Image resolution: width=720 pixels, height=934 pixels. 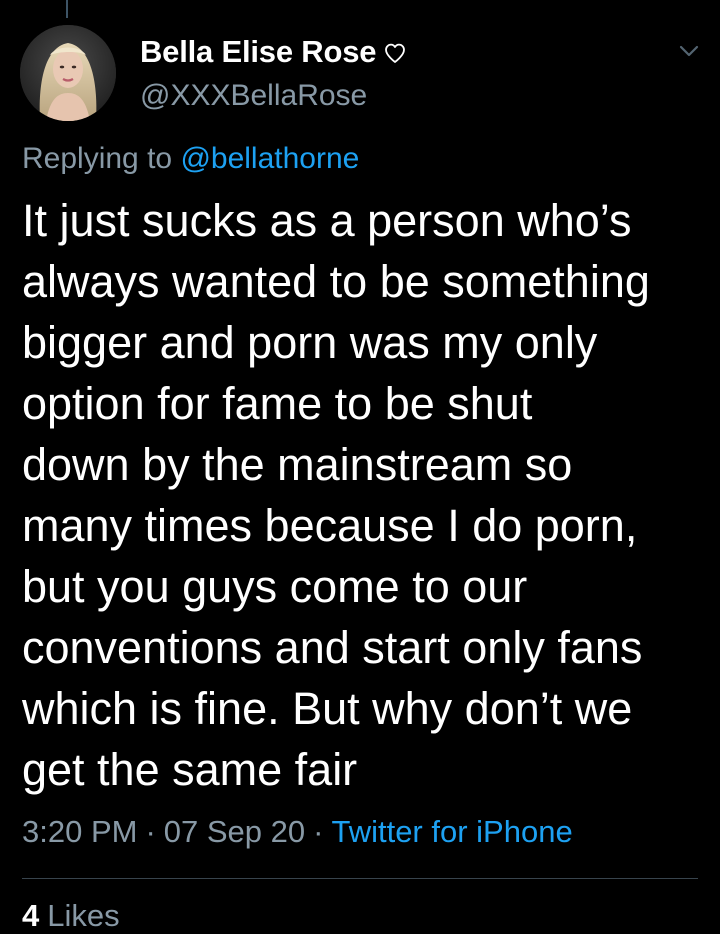 I want to click on likes-stat: 4 Likes, so click(x=71, y=916).